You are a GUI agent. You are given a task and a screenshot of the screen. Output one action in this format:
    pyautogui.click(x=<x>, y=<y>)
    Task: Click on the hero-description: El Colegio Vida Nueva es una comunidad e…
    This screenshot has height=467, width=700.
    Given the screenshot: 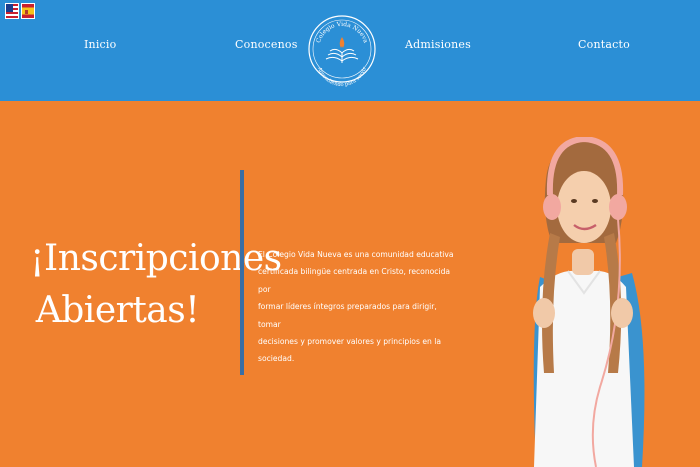 What is the action you would take?
    pyautogui.click(x=358, y=307)
    